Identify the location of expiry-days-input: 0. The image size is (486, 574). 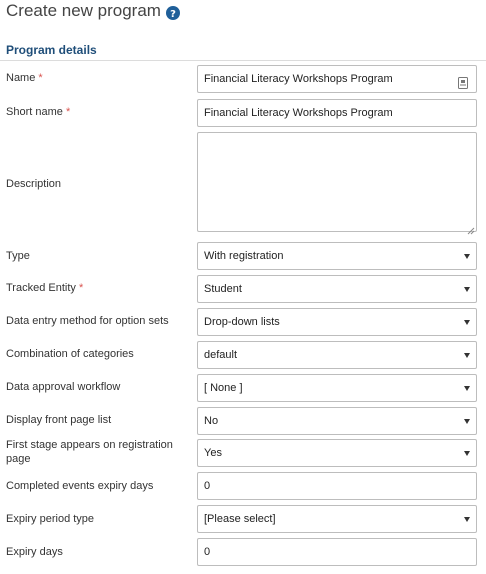
(337, 552).